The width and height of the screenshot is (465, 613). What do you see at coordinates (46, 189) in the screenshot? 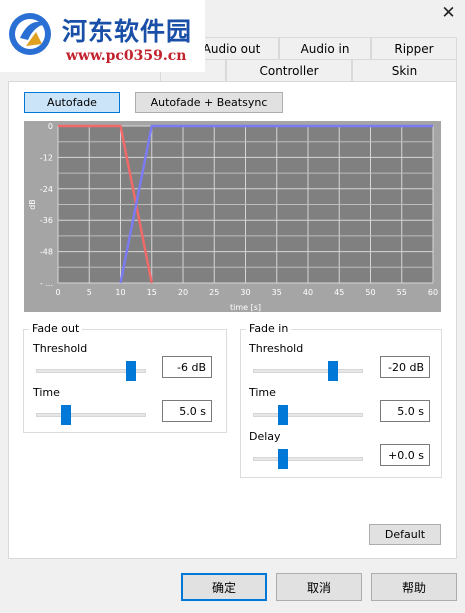
I see `chart-y-tick-label: -24` at bounding box center [46, 189].